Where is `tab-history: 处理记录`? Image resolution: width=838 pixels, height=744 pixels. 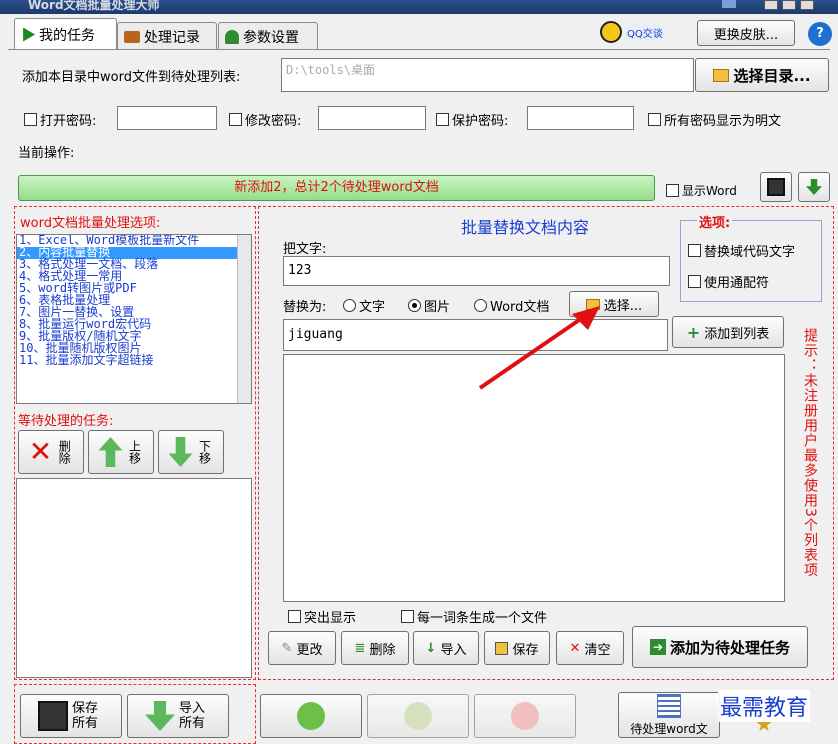 tab-history: 处理记录 is located at coordinates (167, 36).